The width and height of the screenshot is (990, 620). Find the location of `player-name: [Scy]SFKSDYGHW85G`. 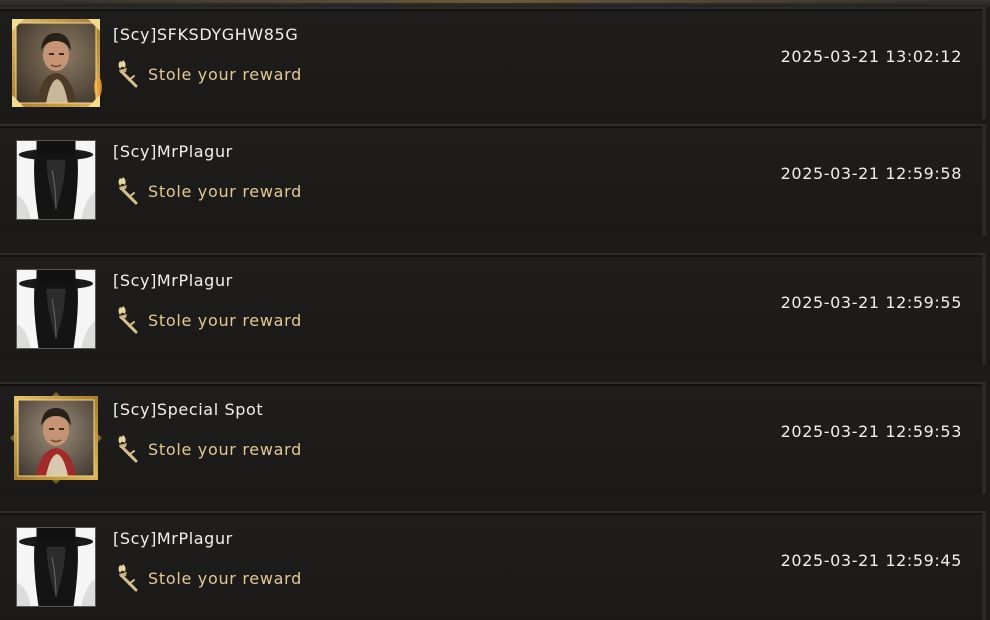

player-name: [Scy]SFKSDYGHW85G is located at coordinates (206, 34).